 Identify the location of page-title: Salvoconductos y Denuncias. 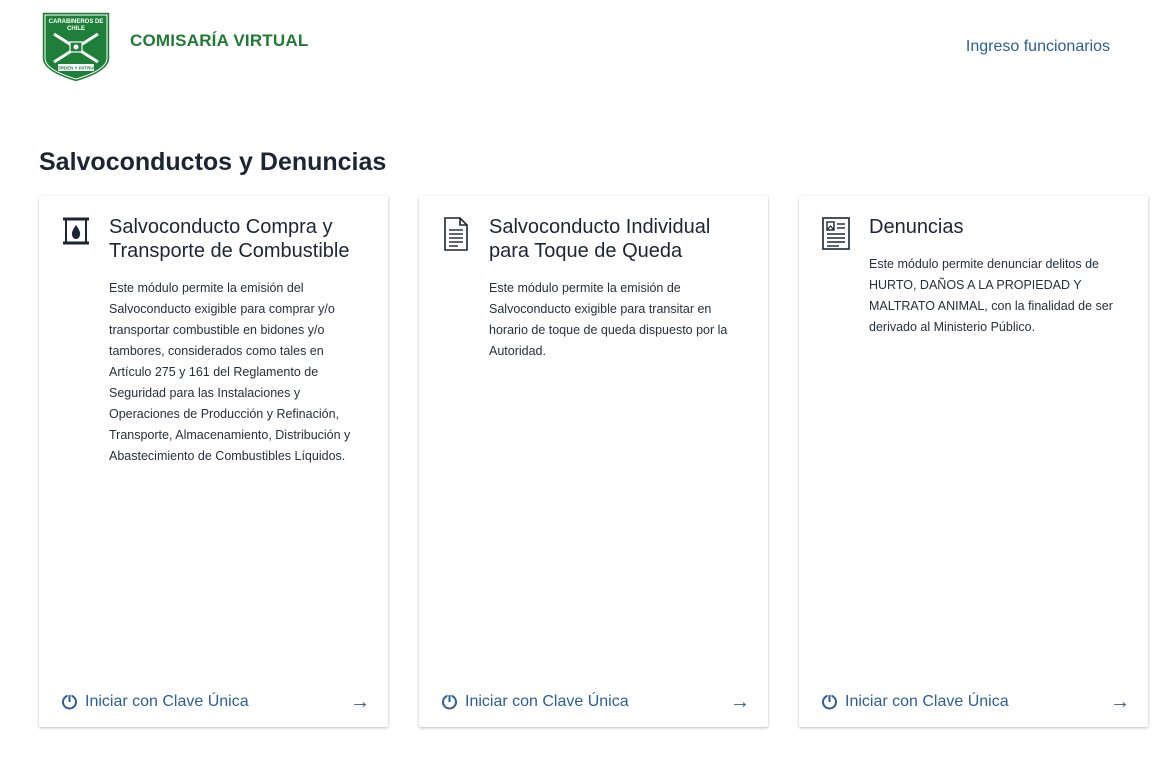
(213, 162).